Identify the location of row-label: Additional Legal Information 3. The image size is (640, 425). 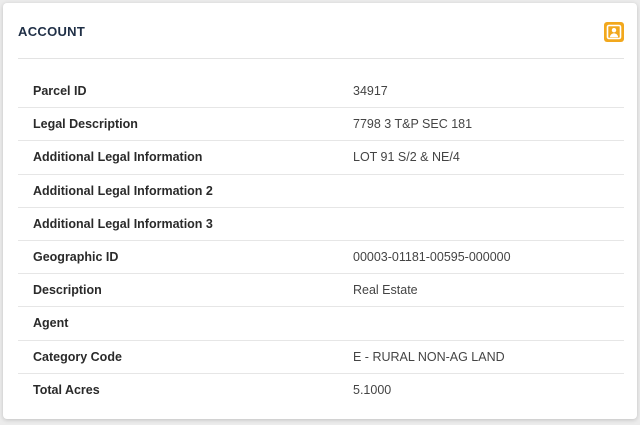
(123, 223).